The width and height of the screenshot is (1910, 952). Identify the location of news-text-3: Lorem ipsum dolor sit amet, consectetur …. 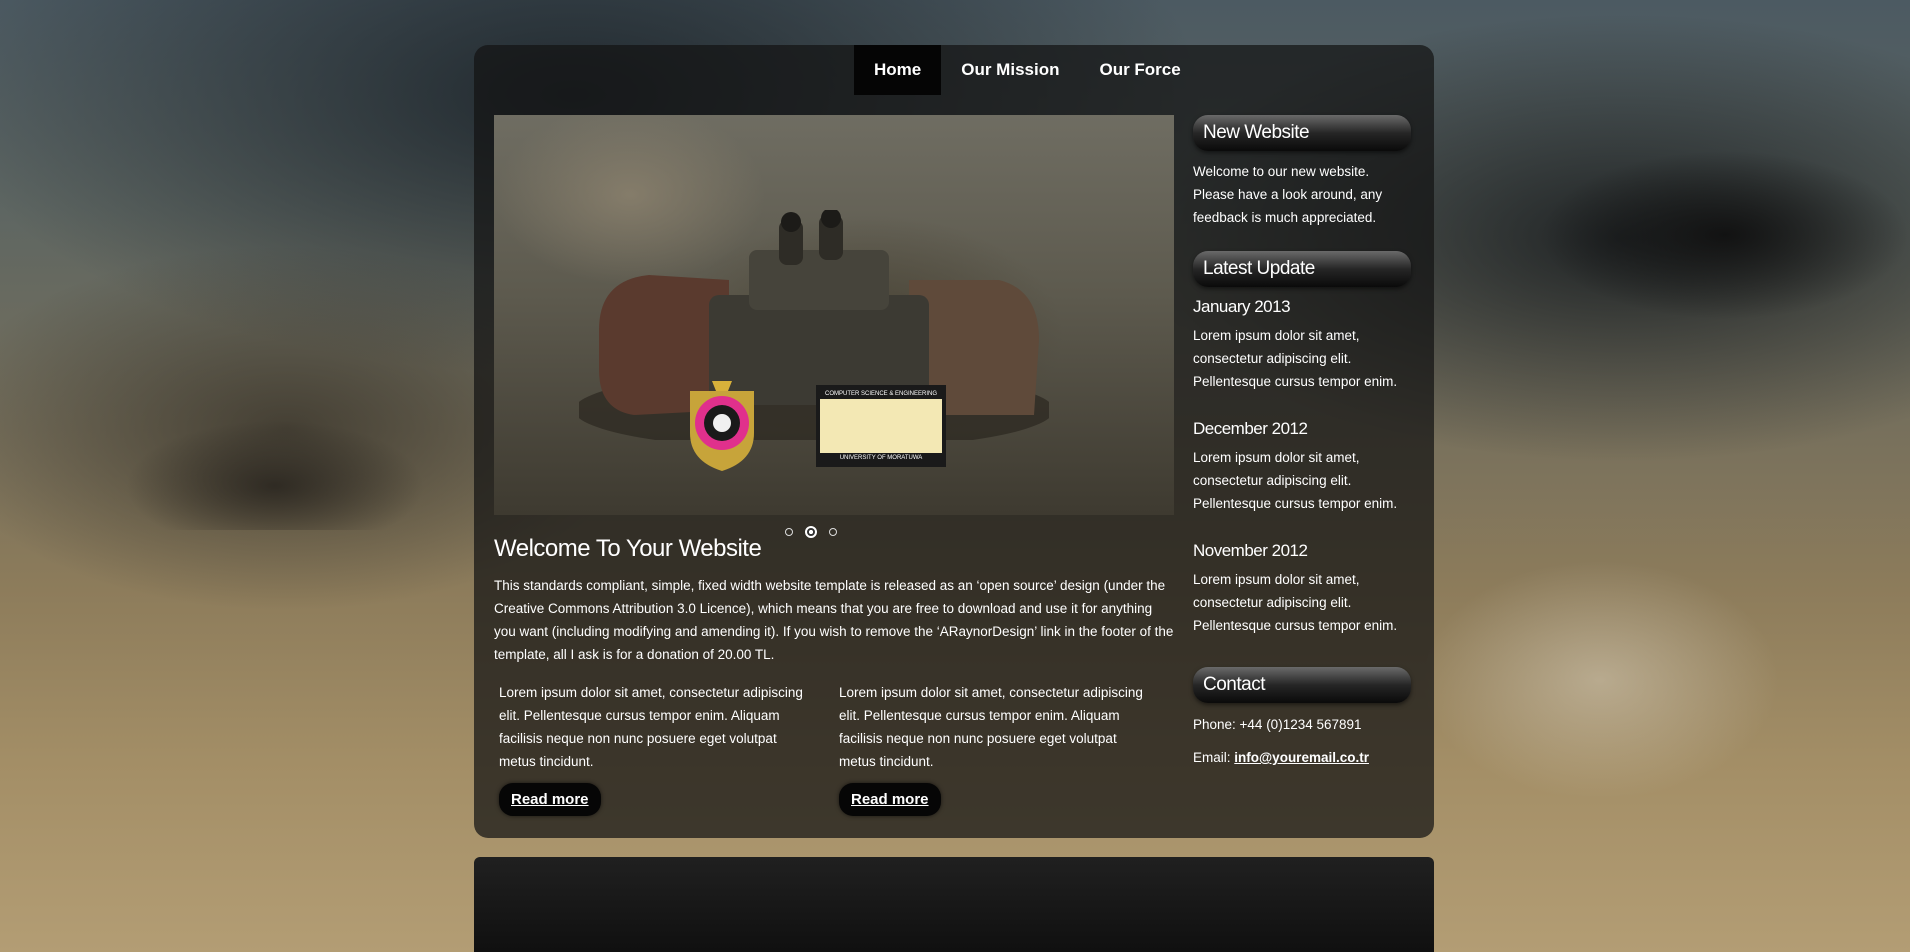
(1295, 602).